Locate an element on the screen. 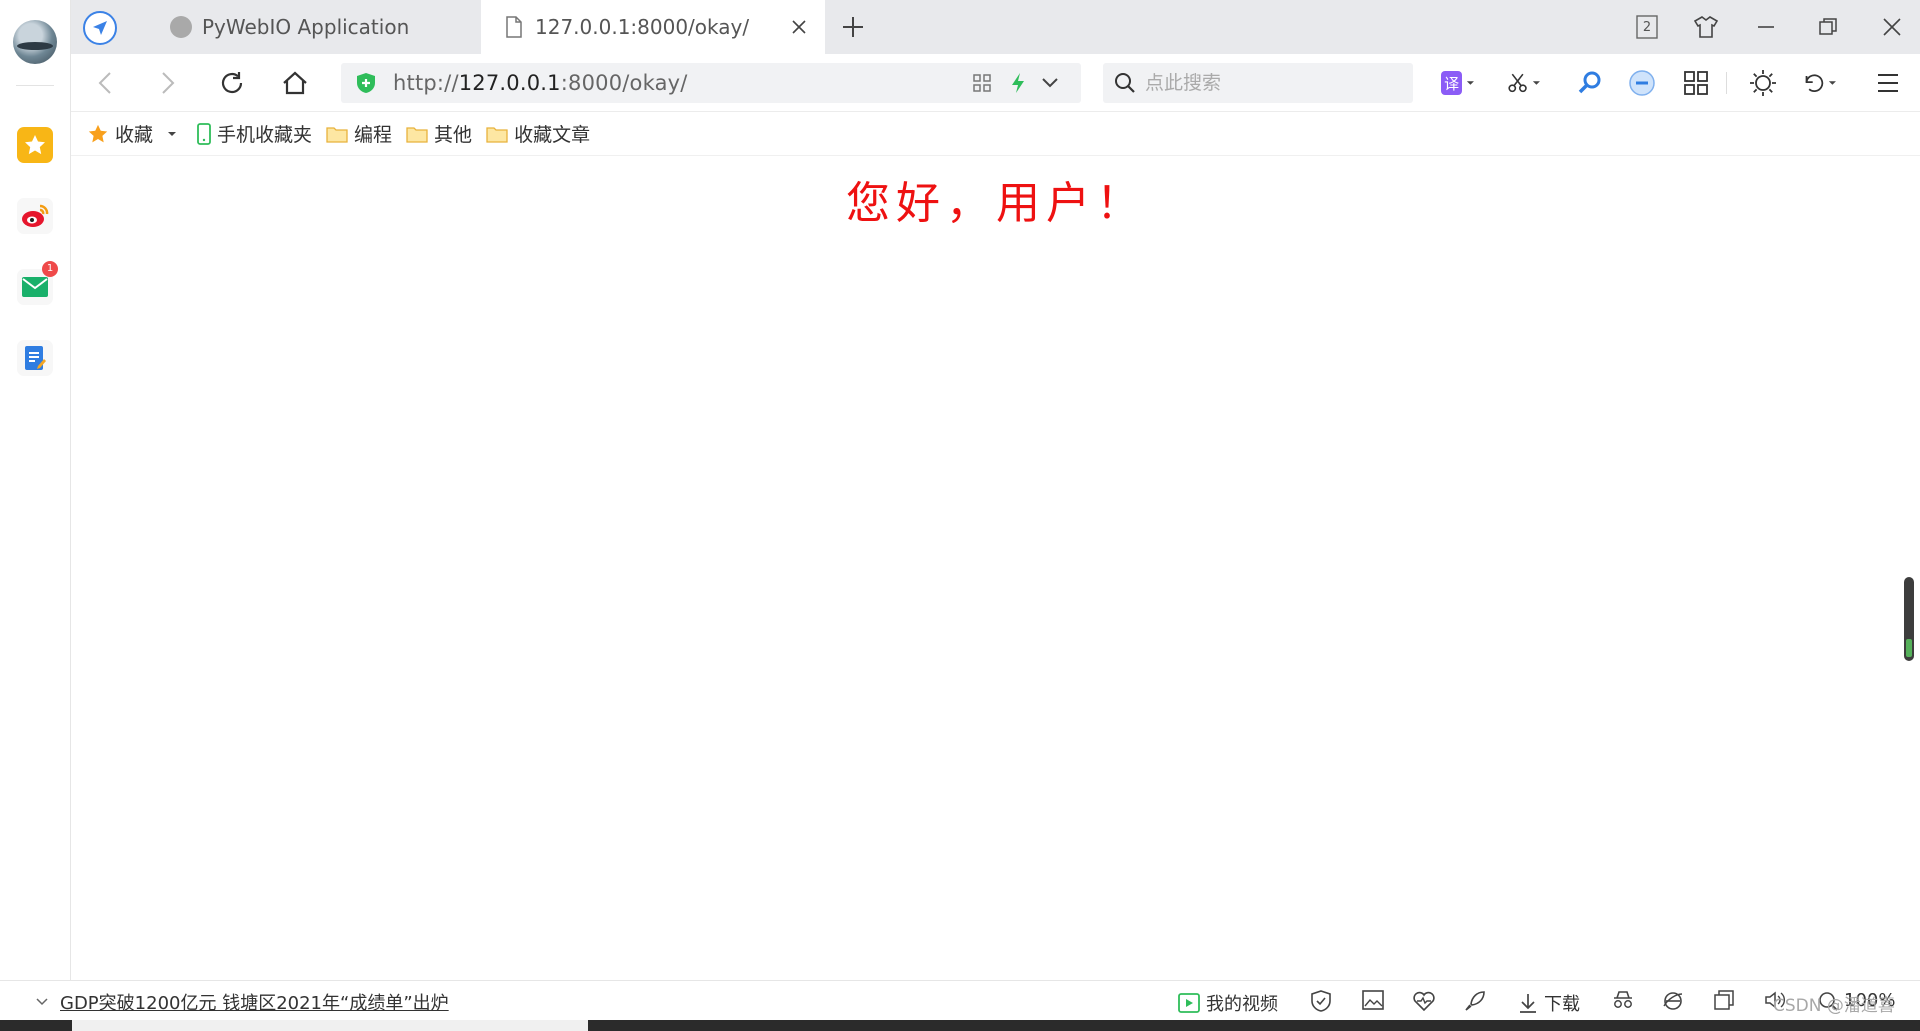  image-tool-button is located at coordinates (1373, 1000).